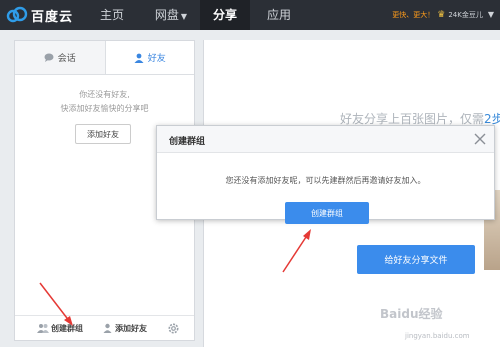  What do you see at coordinates (156, 59) in the screenshot?
I see `tab-friends-label: 好友` at bounding box center [156, 59].